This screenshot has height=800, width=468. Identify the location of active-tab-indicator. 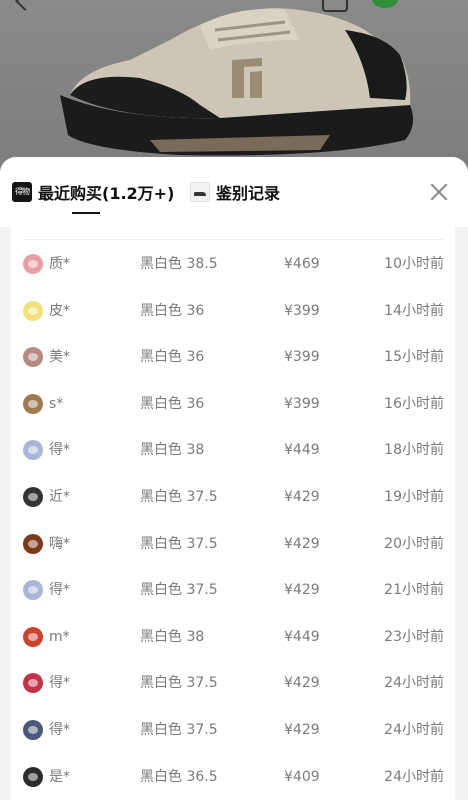
(86, 213).